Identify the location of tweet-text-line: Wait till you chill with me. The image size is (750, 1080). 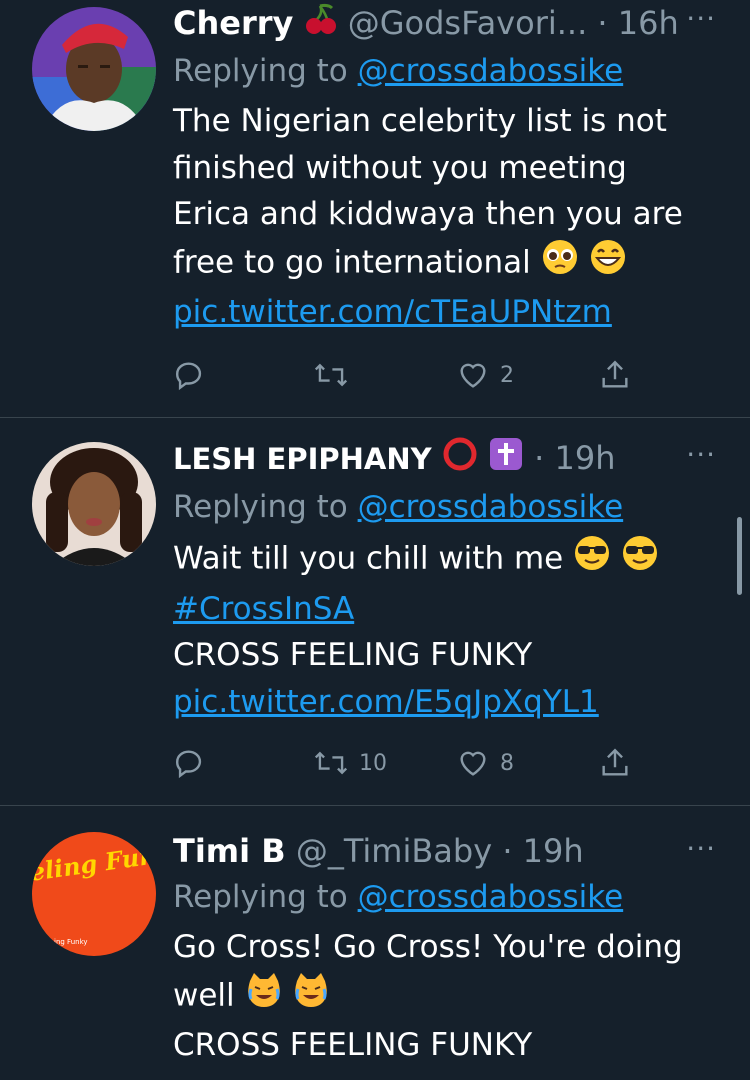
(368, 558).